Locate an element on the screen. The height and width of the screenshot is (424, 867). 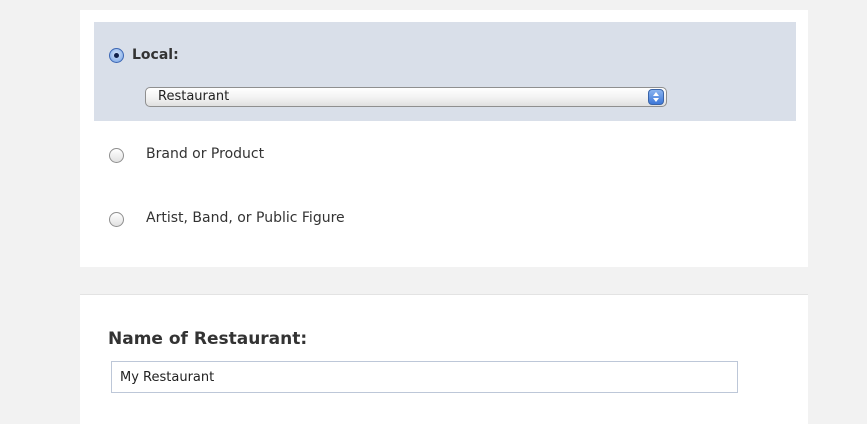
option-brand: Brand or Product is located at coordinates (445, 155).